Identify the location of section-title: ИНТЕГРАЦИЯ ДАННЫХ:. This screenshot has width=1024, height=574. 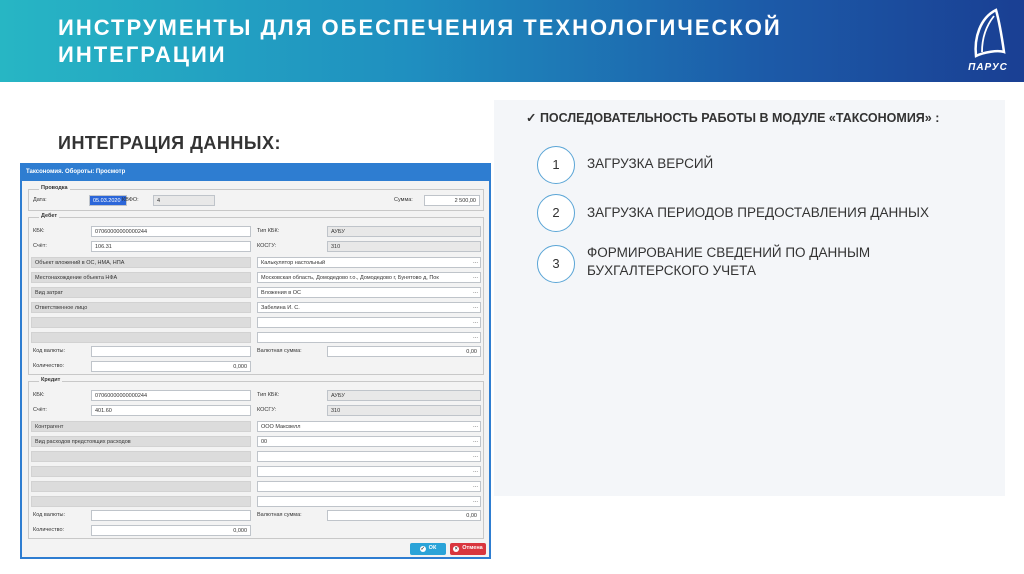
(170, 143).